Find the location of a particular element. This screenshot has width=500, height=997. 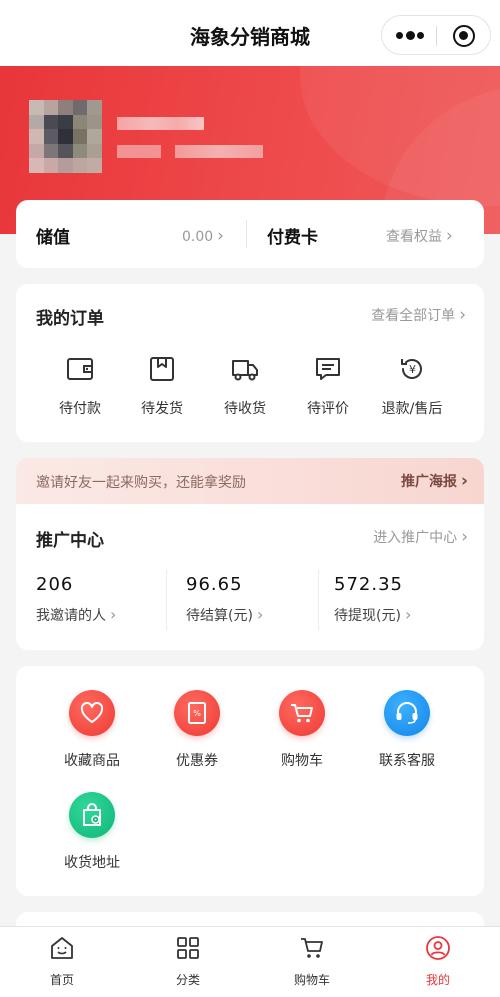

tab-mine: 我的 is located at coordinates (438, 961).